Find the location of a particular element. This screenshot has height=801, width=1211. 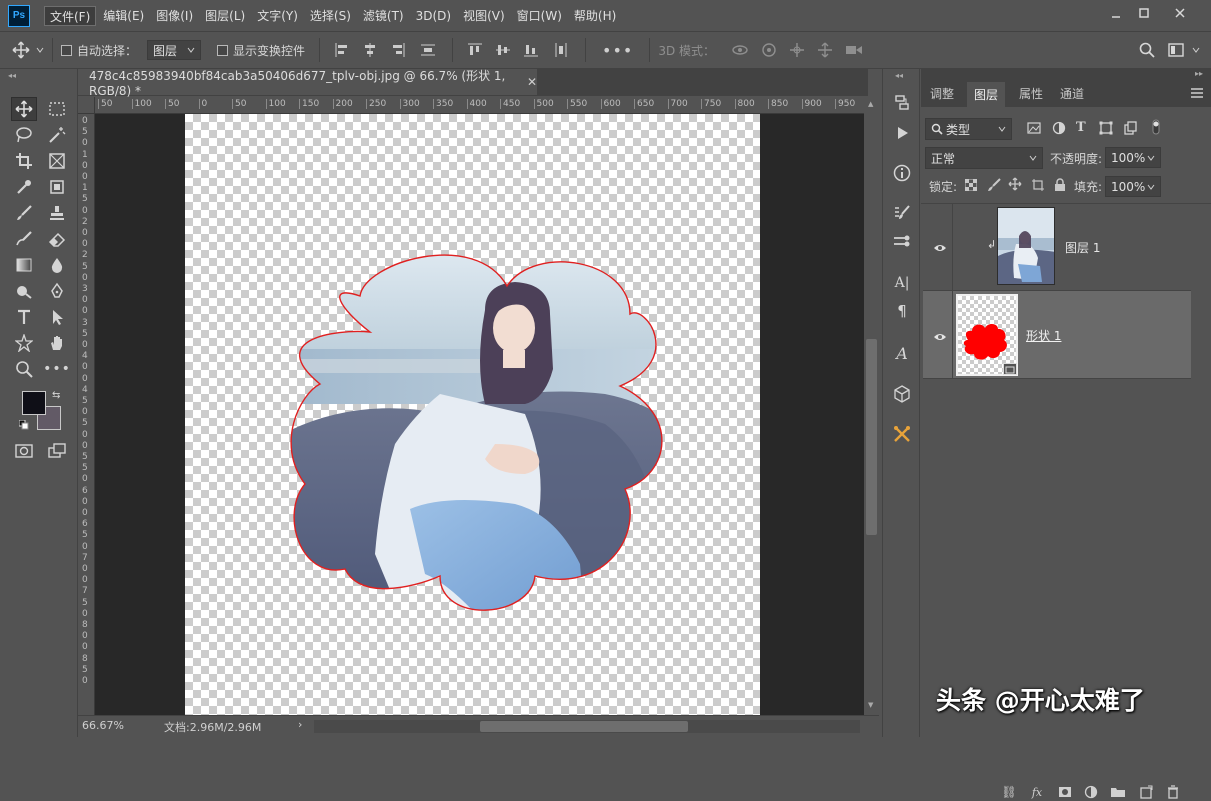

tab-layers: 图层 is located at coordinates (986, 94).